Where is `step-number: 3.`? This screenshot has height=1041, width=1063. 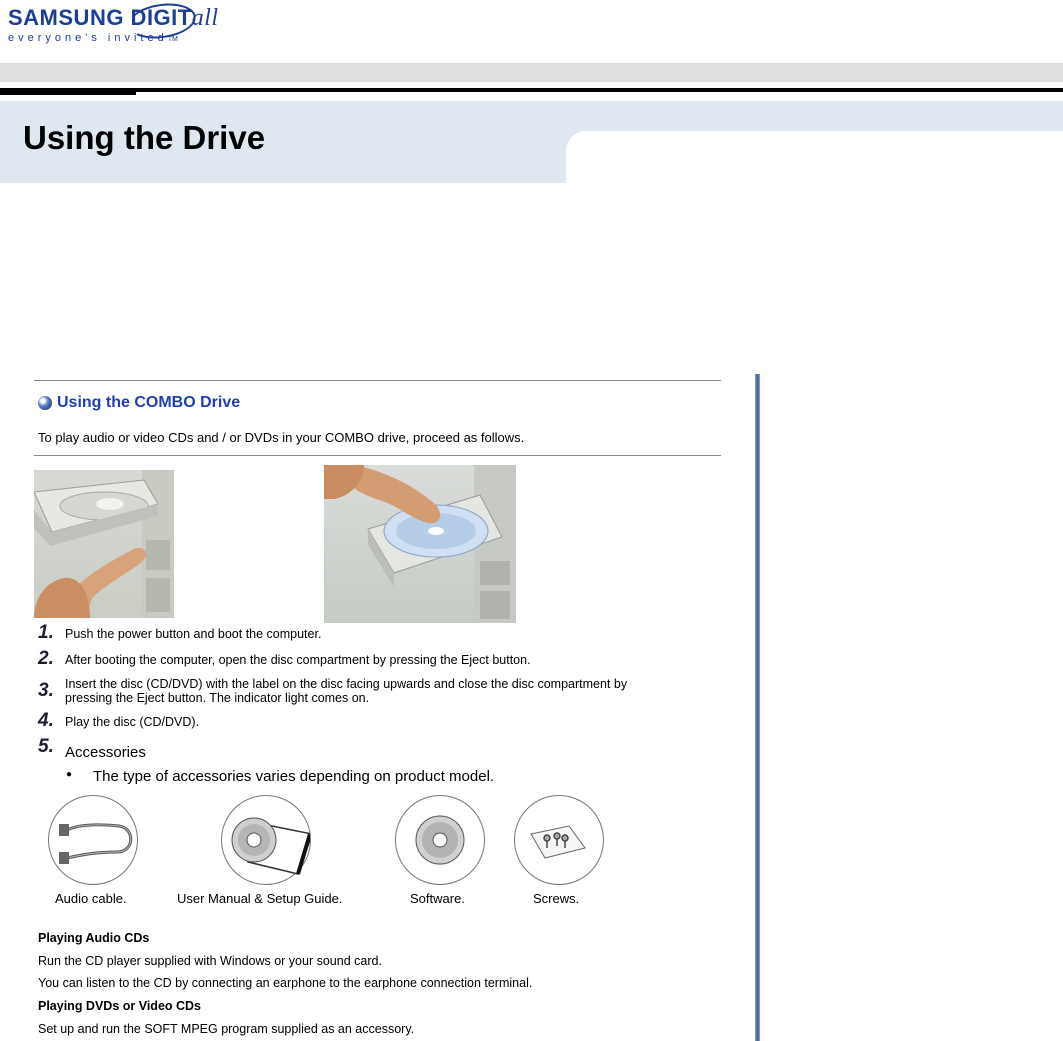 step-number: 3. is located at coordinates (46, 690).